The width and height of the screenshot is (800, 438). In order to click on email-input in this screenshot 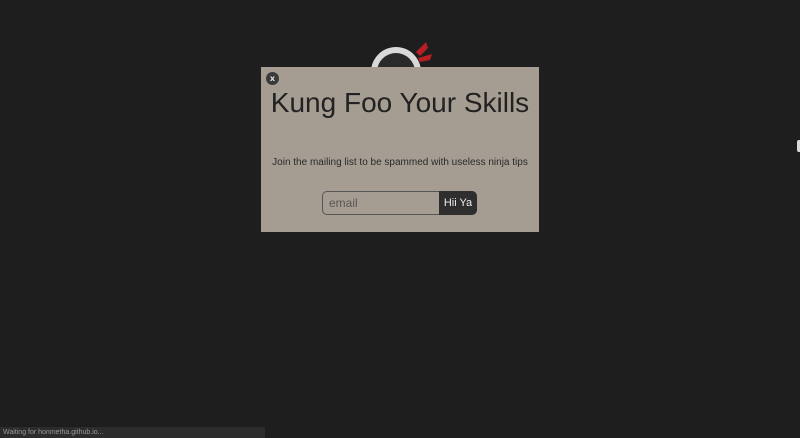, I will do `click(380, 203)`.